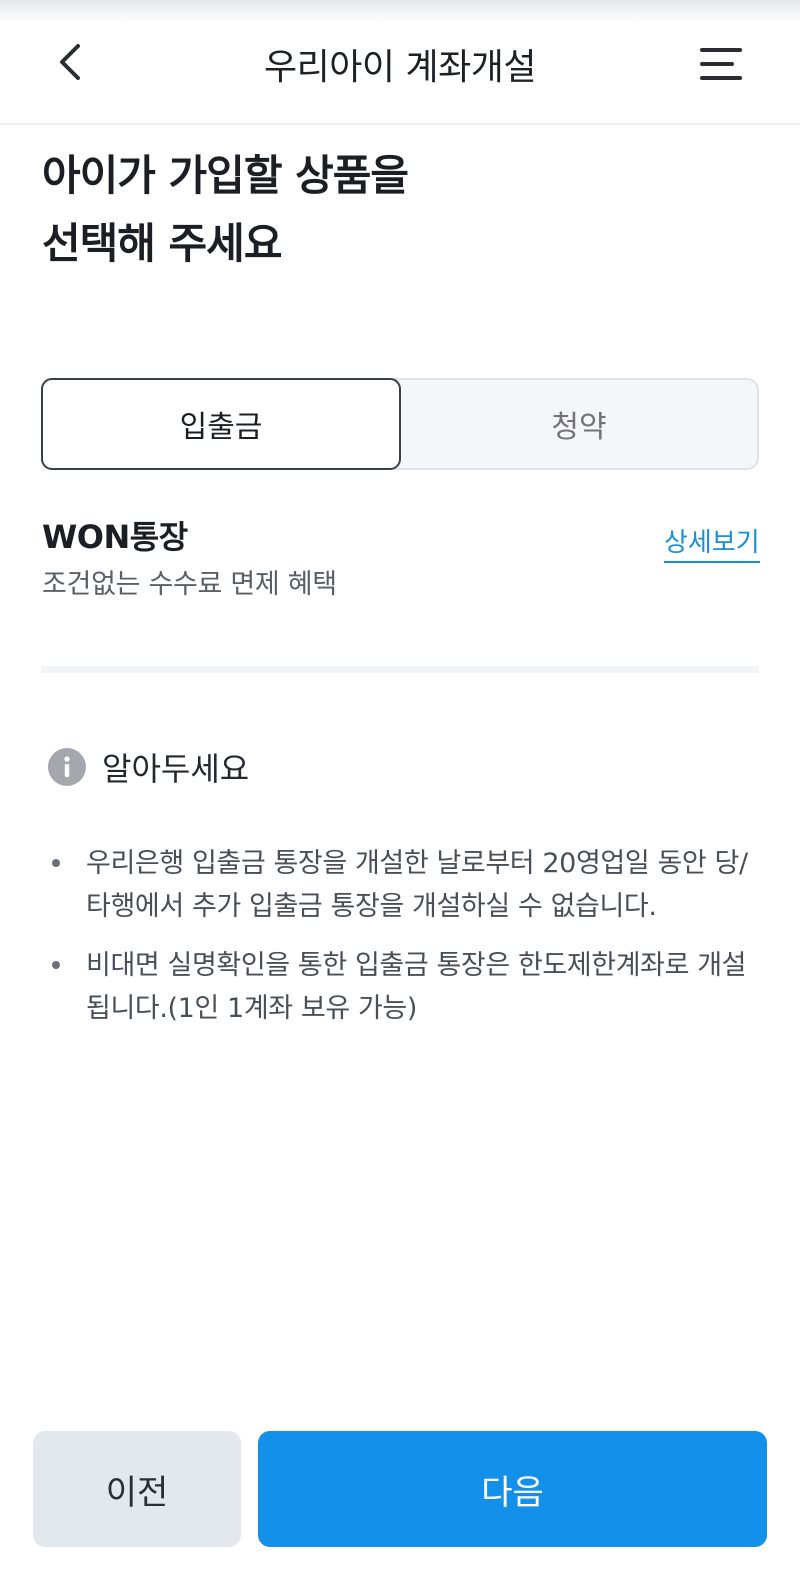 The height and width of the screenshot is (1579, 800). What do you see at coordinates (579, 424) in the screenshot?
I see `tab-subscription: 청약` at bounding box center [579, 424].